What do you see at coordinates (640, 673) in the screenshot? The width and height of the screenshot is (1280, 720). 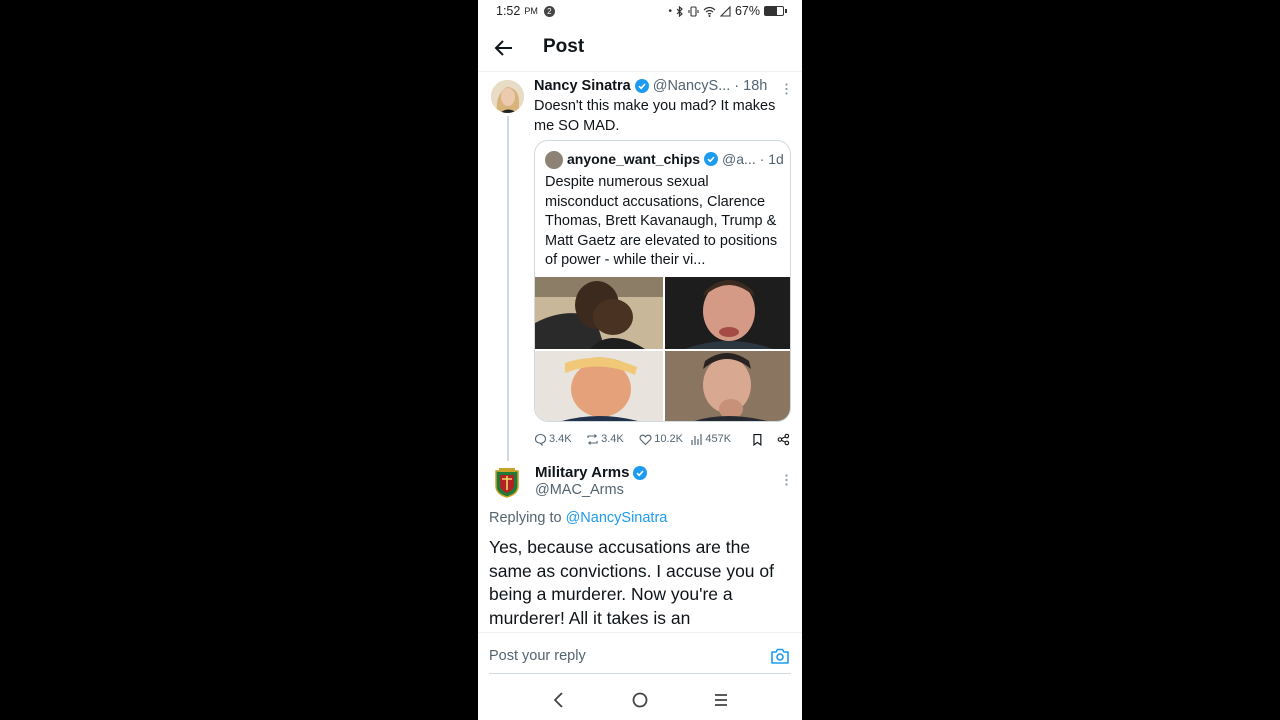 I see `divider` at bounding box center [640, 673].